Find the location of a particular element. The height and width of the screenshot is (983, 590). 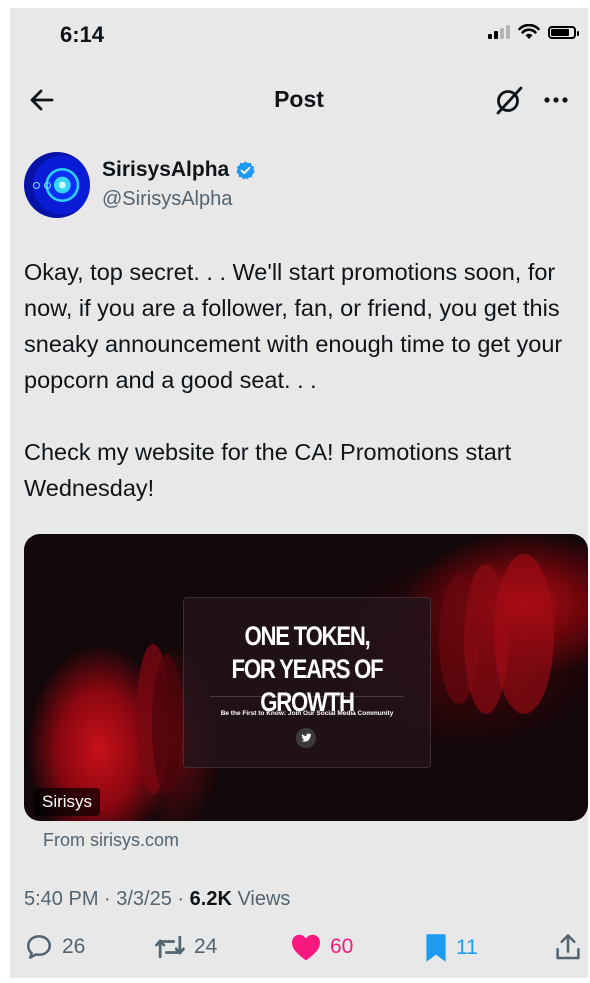

reply-count: 26 is located at coordinates (74, 946).